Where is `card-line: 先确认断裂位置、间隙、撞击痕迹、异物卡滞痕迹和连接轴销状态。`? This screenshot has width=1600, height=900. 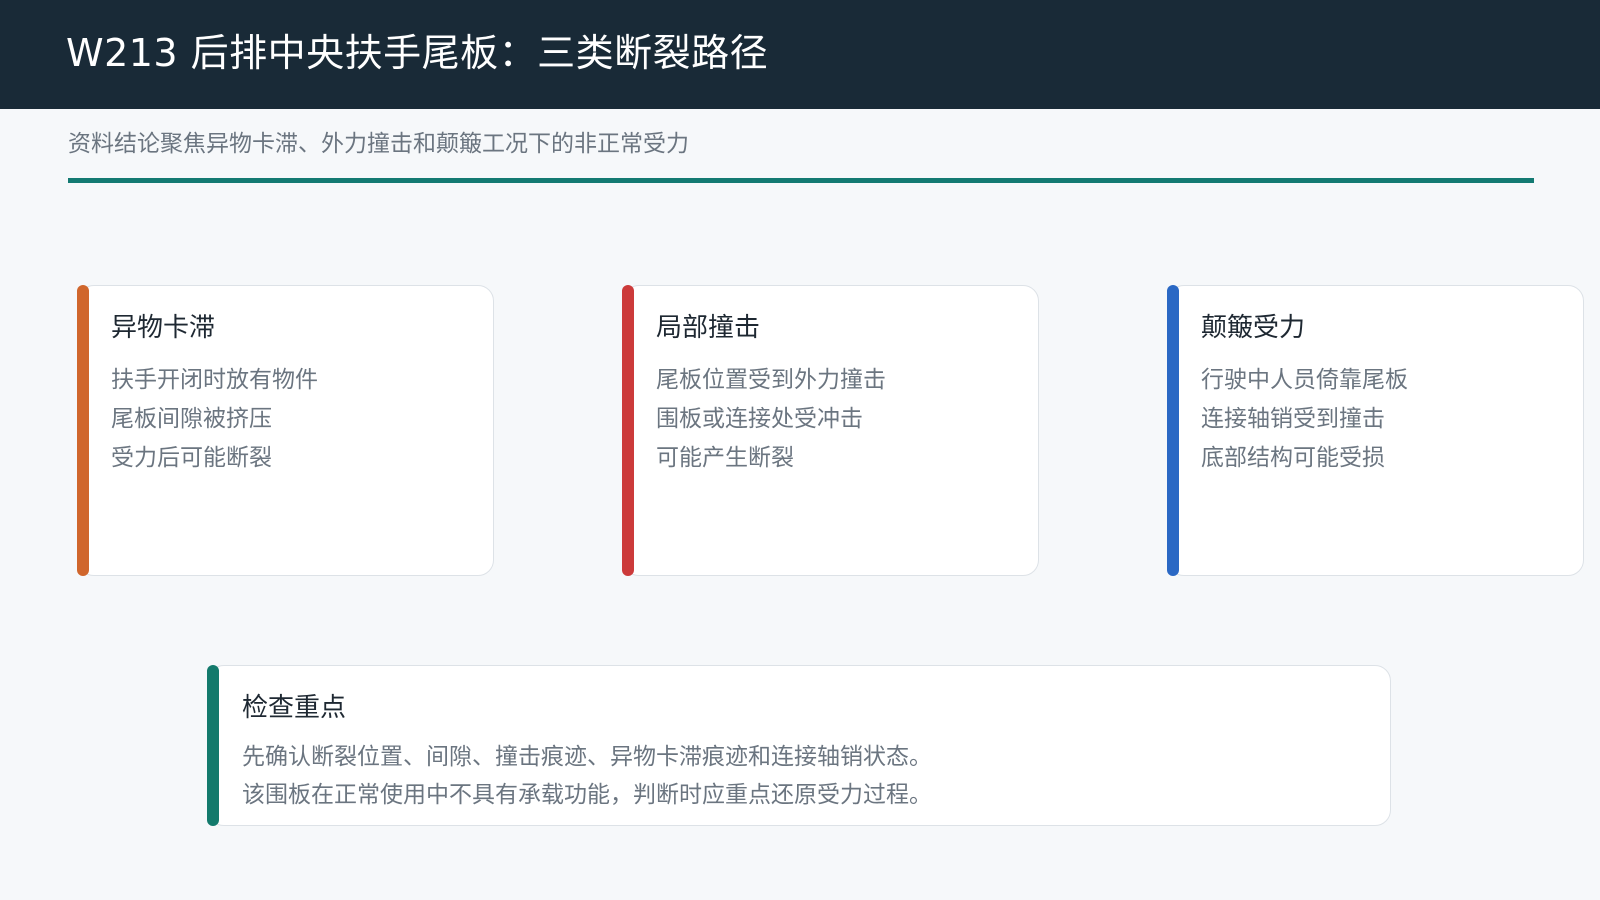
card-line: 先确认断裂位置、间隙、撞击痕迹、异物卡滞痕迹和连接轴销状态。 is located at coordinates (587, 757).